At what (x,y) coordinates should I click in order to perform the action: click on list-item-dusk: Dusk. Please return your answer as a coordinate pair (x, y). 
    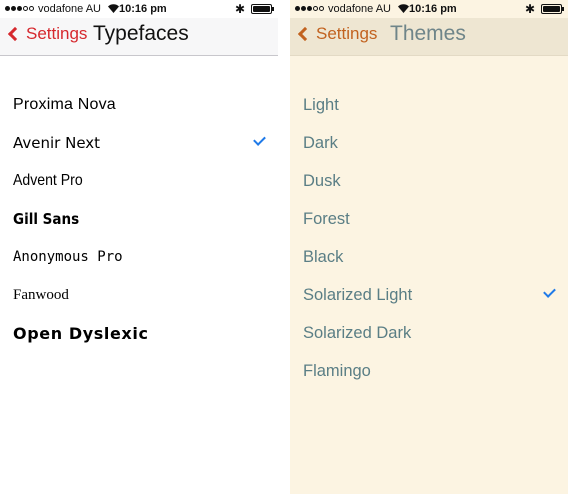
    Looking at the image, I should click on (429, 181).